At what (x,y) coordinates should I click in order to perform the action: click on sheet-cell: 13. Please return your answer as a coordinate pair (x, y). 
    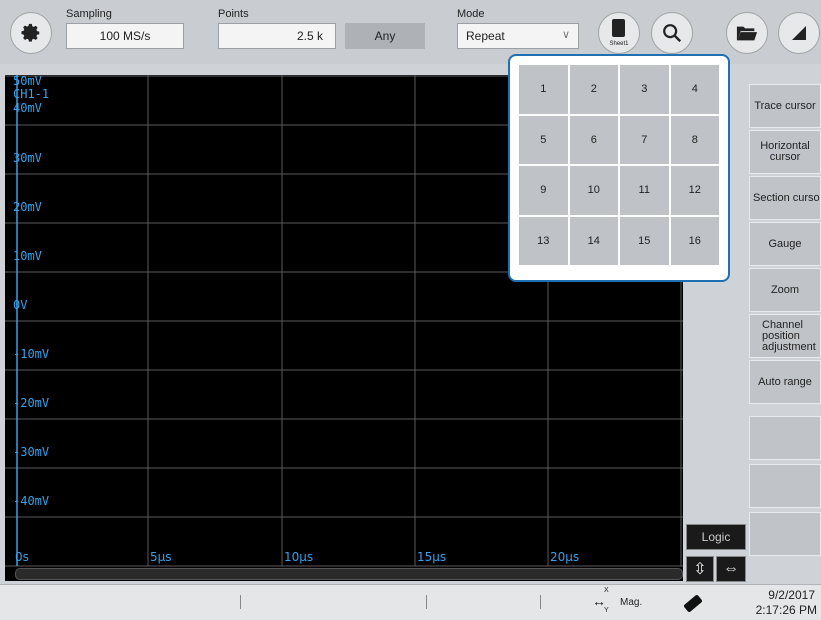
    Looking at the image, I should click on (543, 240).